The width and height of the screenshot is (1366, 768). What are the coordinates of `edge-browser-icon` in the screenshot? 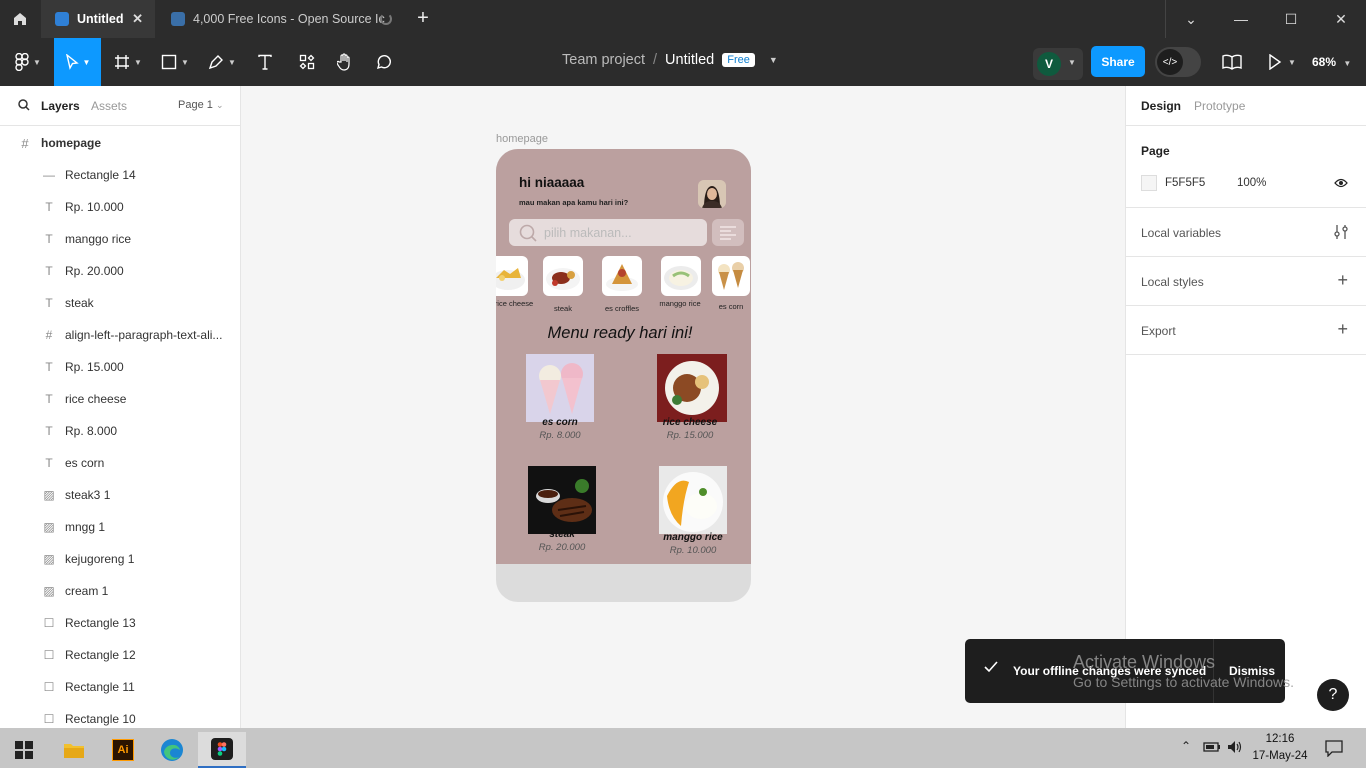 It's located at (172, 750).